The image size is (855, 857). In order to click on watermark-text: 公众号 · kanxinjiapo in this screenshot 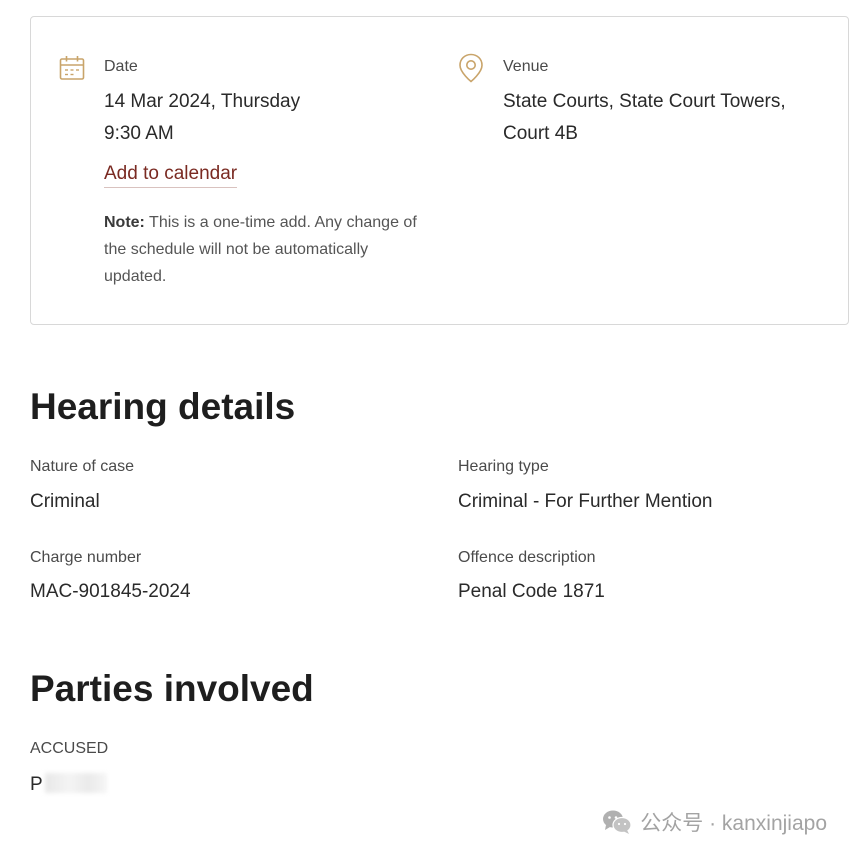, I will do `click(733, 823)`.